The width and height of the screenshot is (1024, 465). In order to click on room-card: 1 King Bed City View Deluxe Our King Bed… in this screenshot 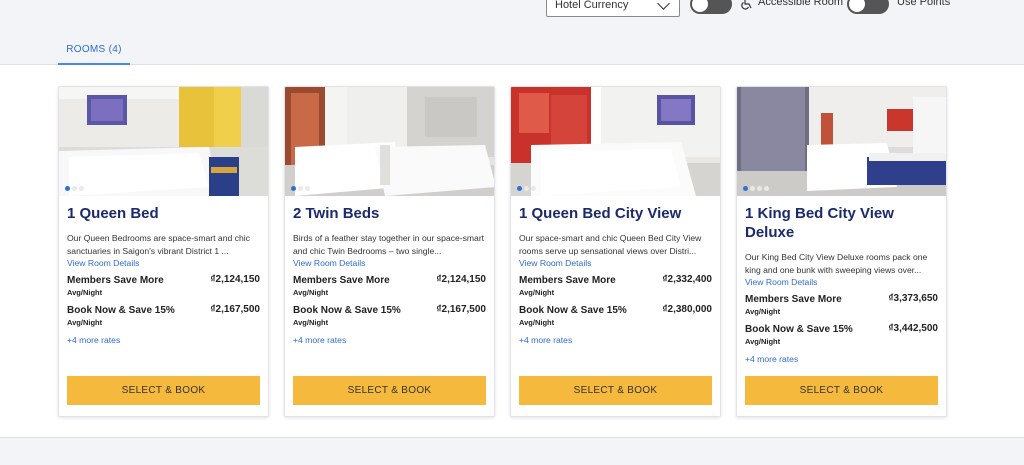, I will do `click(841, 251)`.